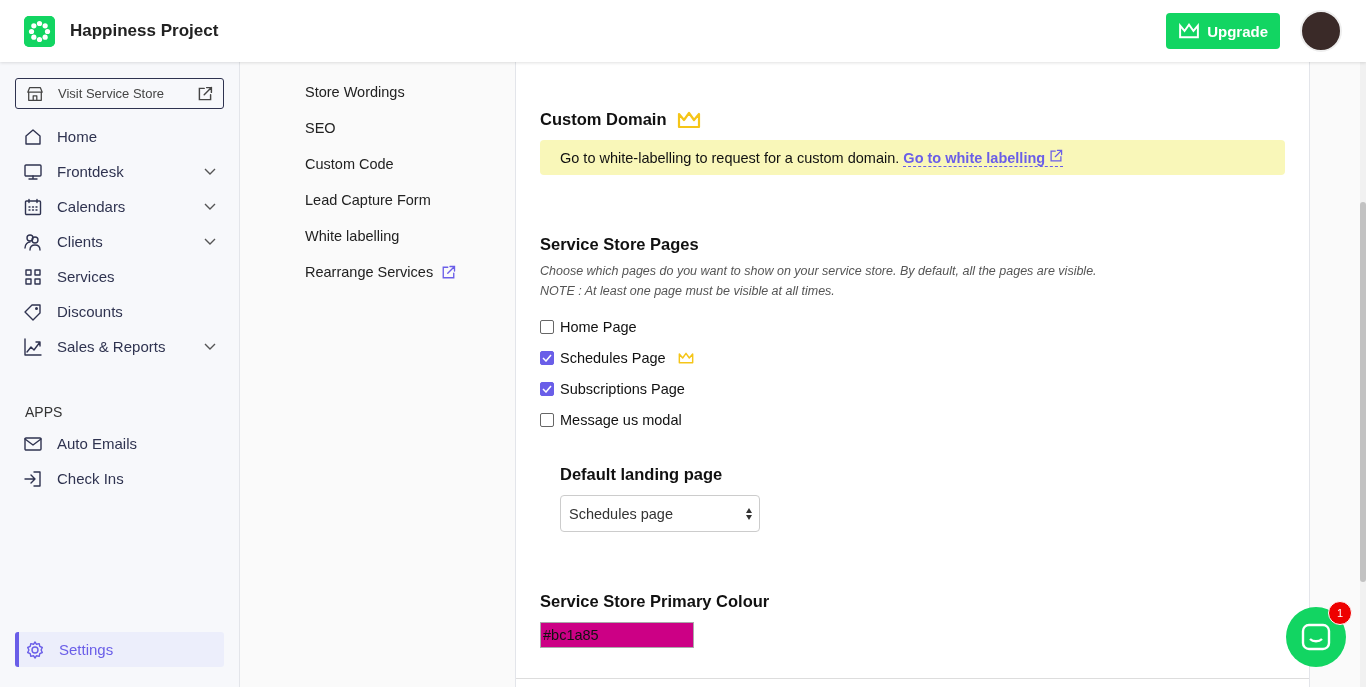  I want to click on monitor-icon, so click(33, 171).